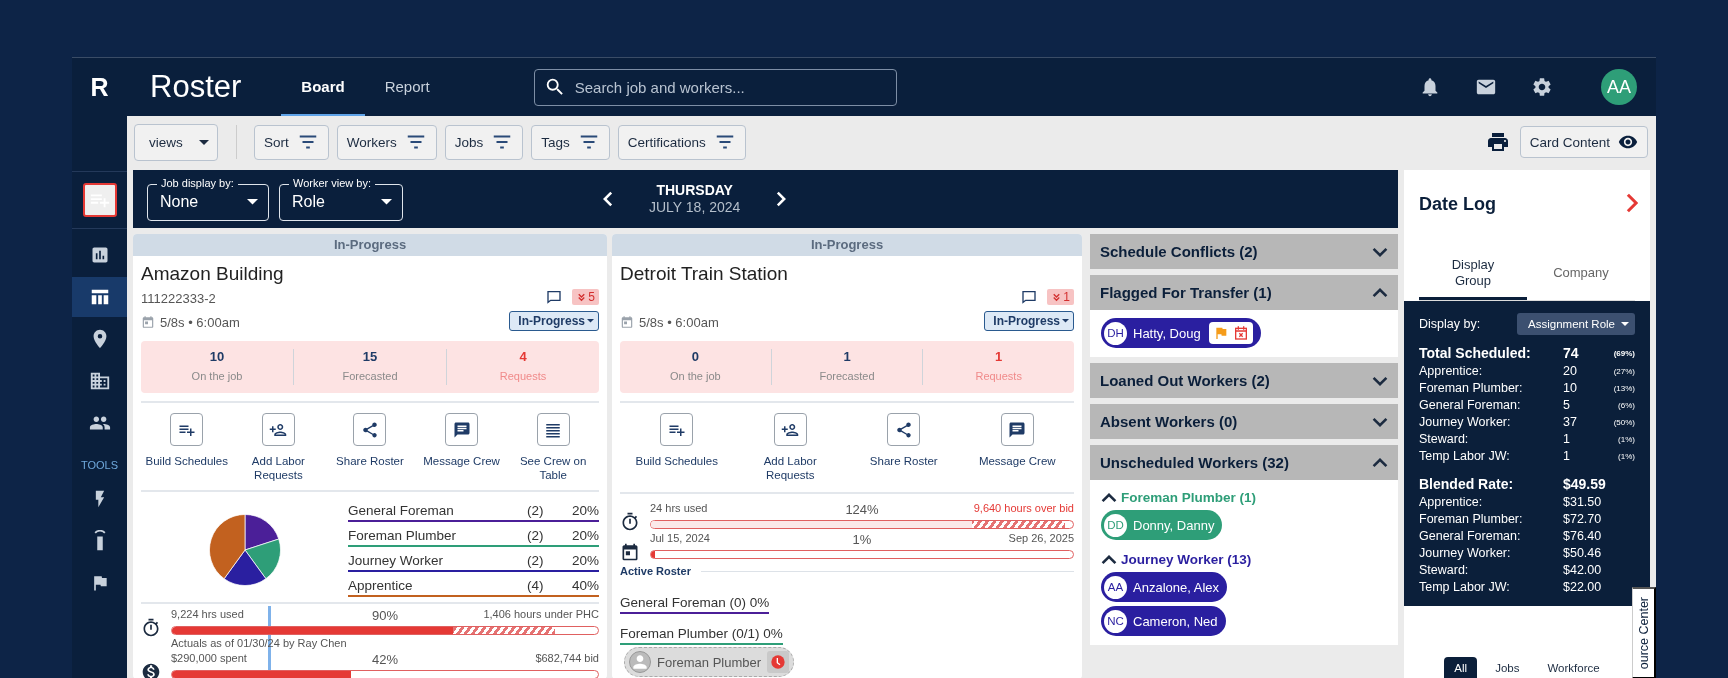 Image resolution: width=1728 pixels, height=678 pixels. What do you see at coordinates (1570, 422) in the screenshot?
I see `stat-value: 37` at bounding box center [1570, 422].